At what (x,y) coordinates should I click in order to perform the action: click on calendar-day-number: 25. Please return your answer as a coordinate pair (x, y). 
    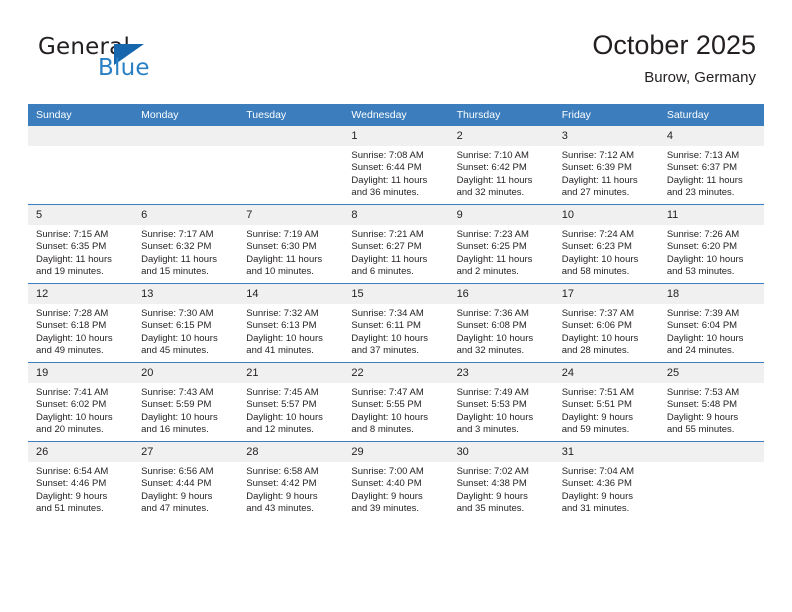
    Looking at the image, I should click on (711, 373).